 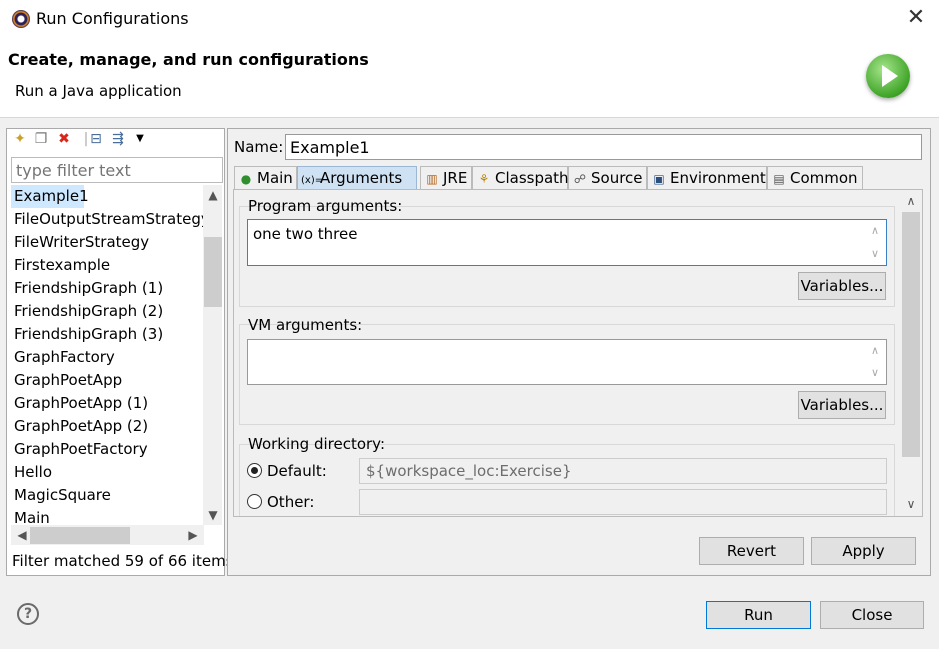 I want to click on scroll-down-icon: ▼, so click(x=213, y=515).